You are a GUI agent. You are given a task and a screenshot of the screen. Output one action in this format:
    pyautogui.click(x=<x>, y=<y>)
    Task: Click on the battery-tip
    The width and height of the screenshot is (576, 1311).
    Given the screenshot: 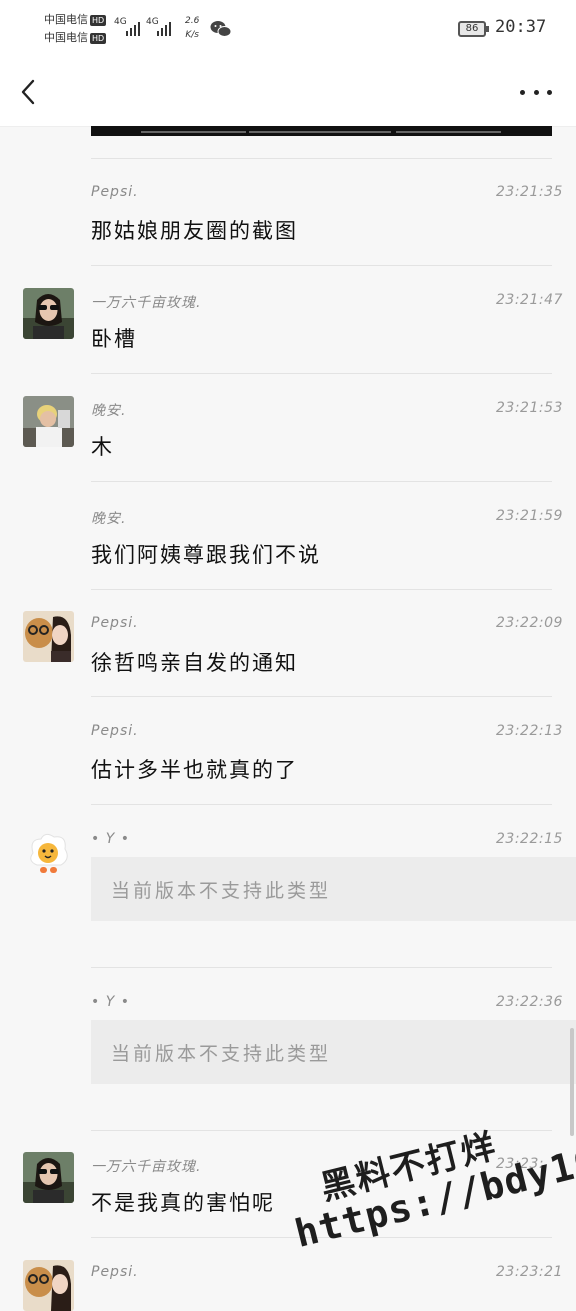 What is the action you would take?
    pyautogui.click(x=487, y=29)
    